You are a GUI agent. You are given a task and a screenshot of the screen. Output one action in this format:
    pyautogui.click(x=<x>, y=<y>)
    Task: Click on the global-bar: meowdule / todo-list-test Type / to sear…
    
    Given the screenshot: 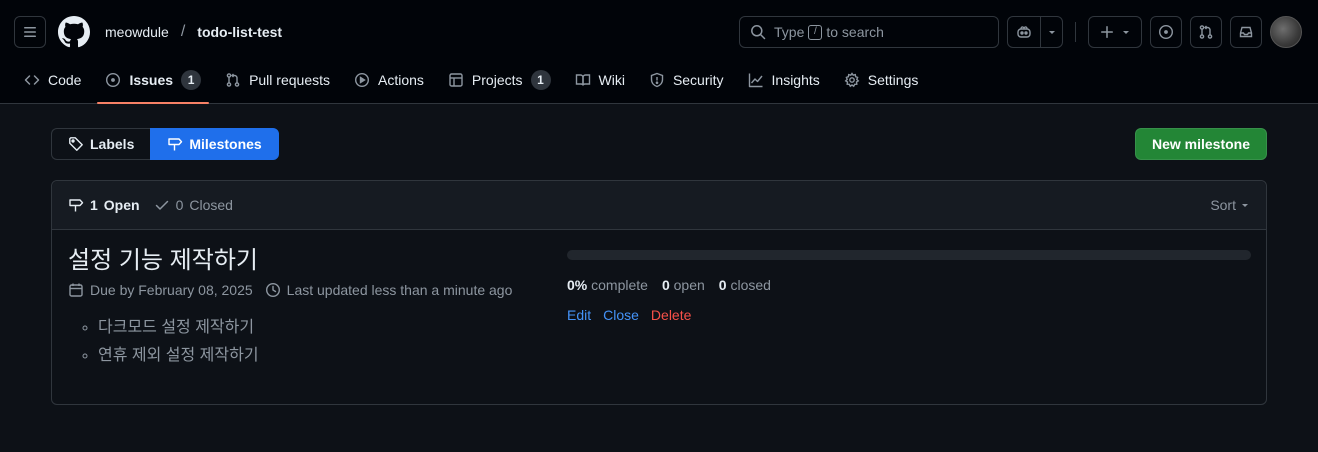 What is the action you would take?
    pyautogui.click(x=659, y=32)
    